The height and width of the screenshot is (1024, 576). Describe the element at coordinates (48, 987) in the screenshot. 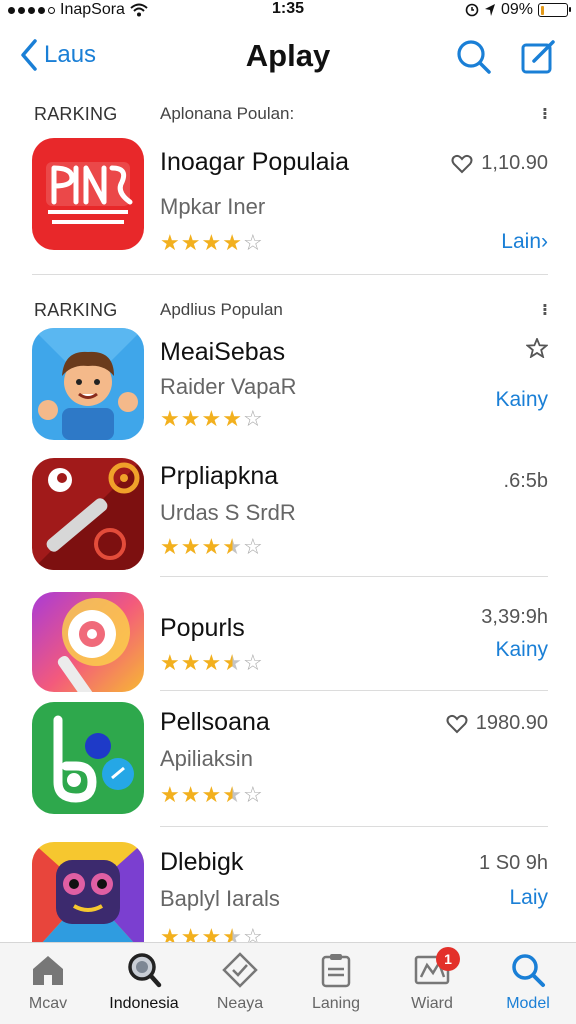

I see `tab-home: Mcav` at that location.